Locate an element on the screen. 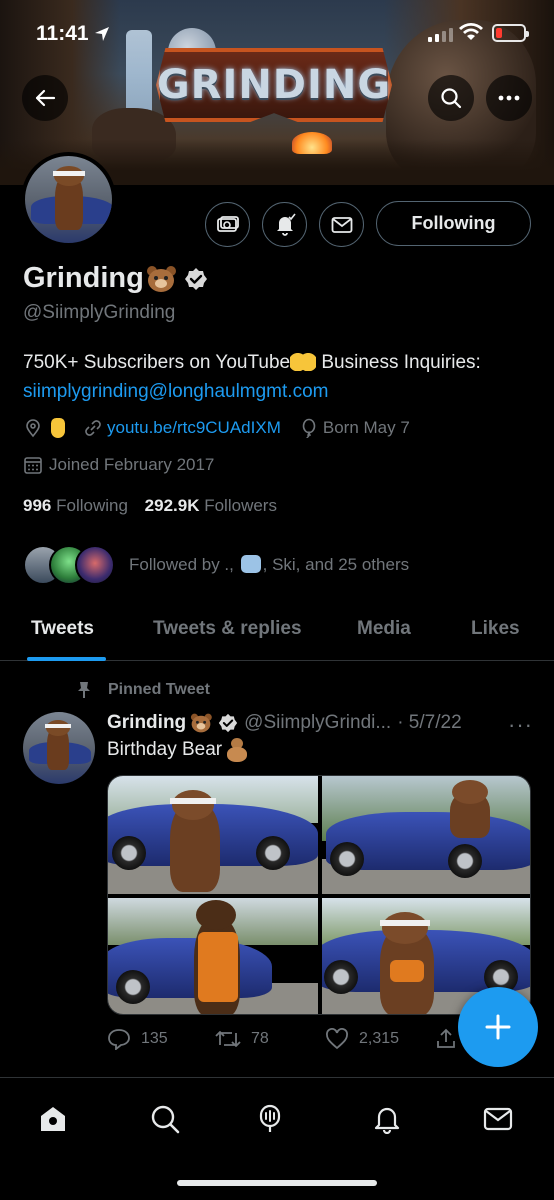  nav-home is located at coordinates (53, 1119).